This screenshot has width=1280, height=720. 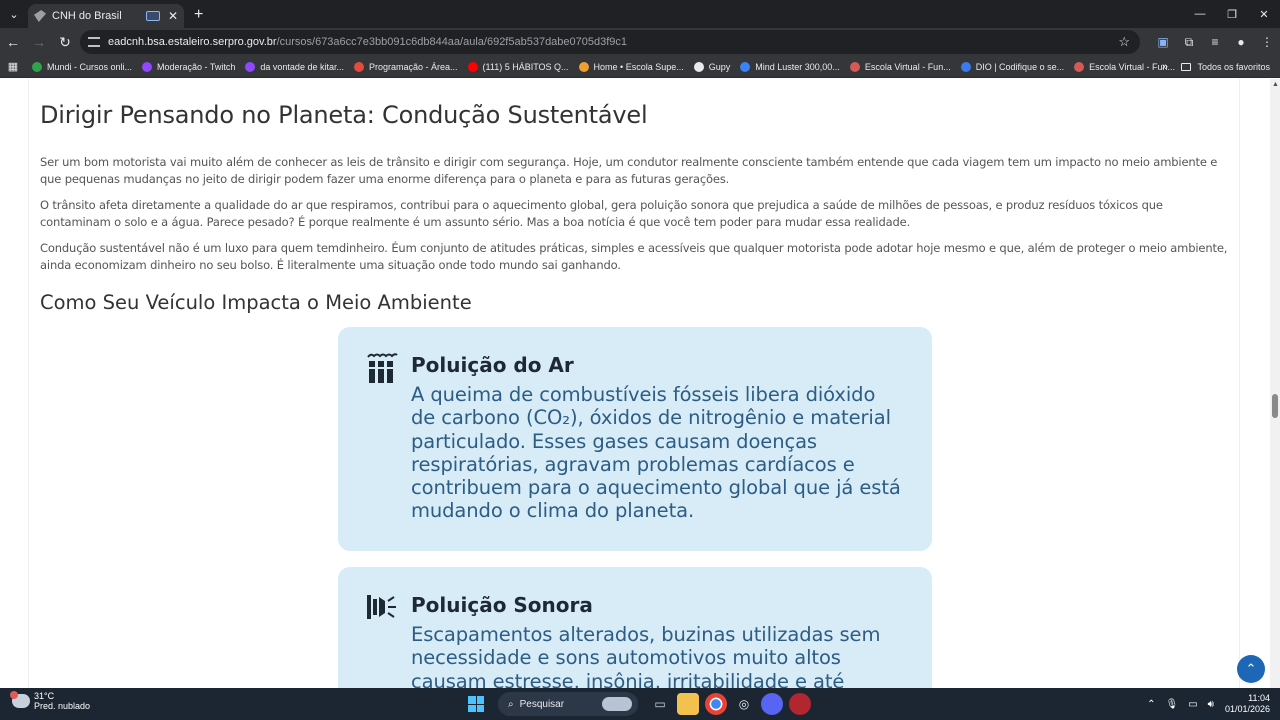 What do you see at coordinates (188, 66) in the screenshot?
I see `bookmark-item: Moderação - Twitch` at bounding box center [188, 66].